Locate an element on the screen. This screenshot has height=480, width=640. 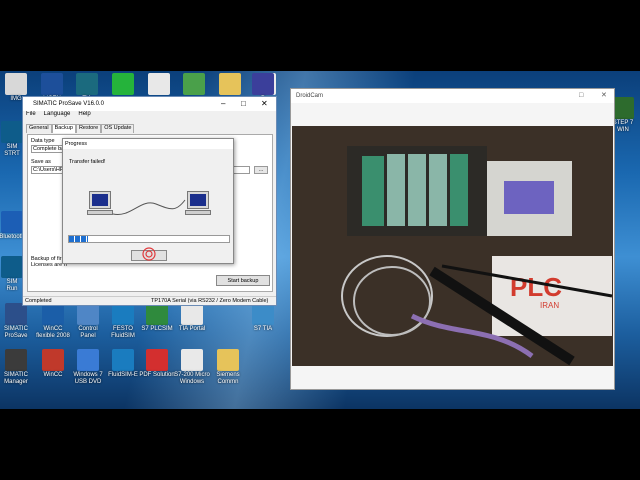
progress-fill is located at coordinates (79, 239).